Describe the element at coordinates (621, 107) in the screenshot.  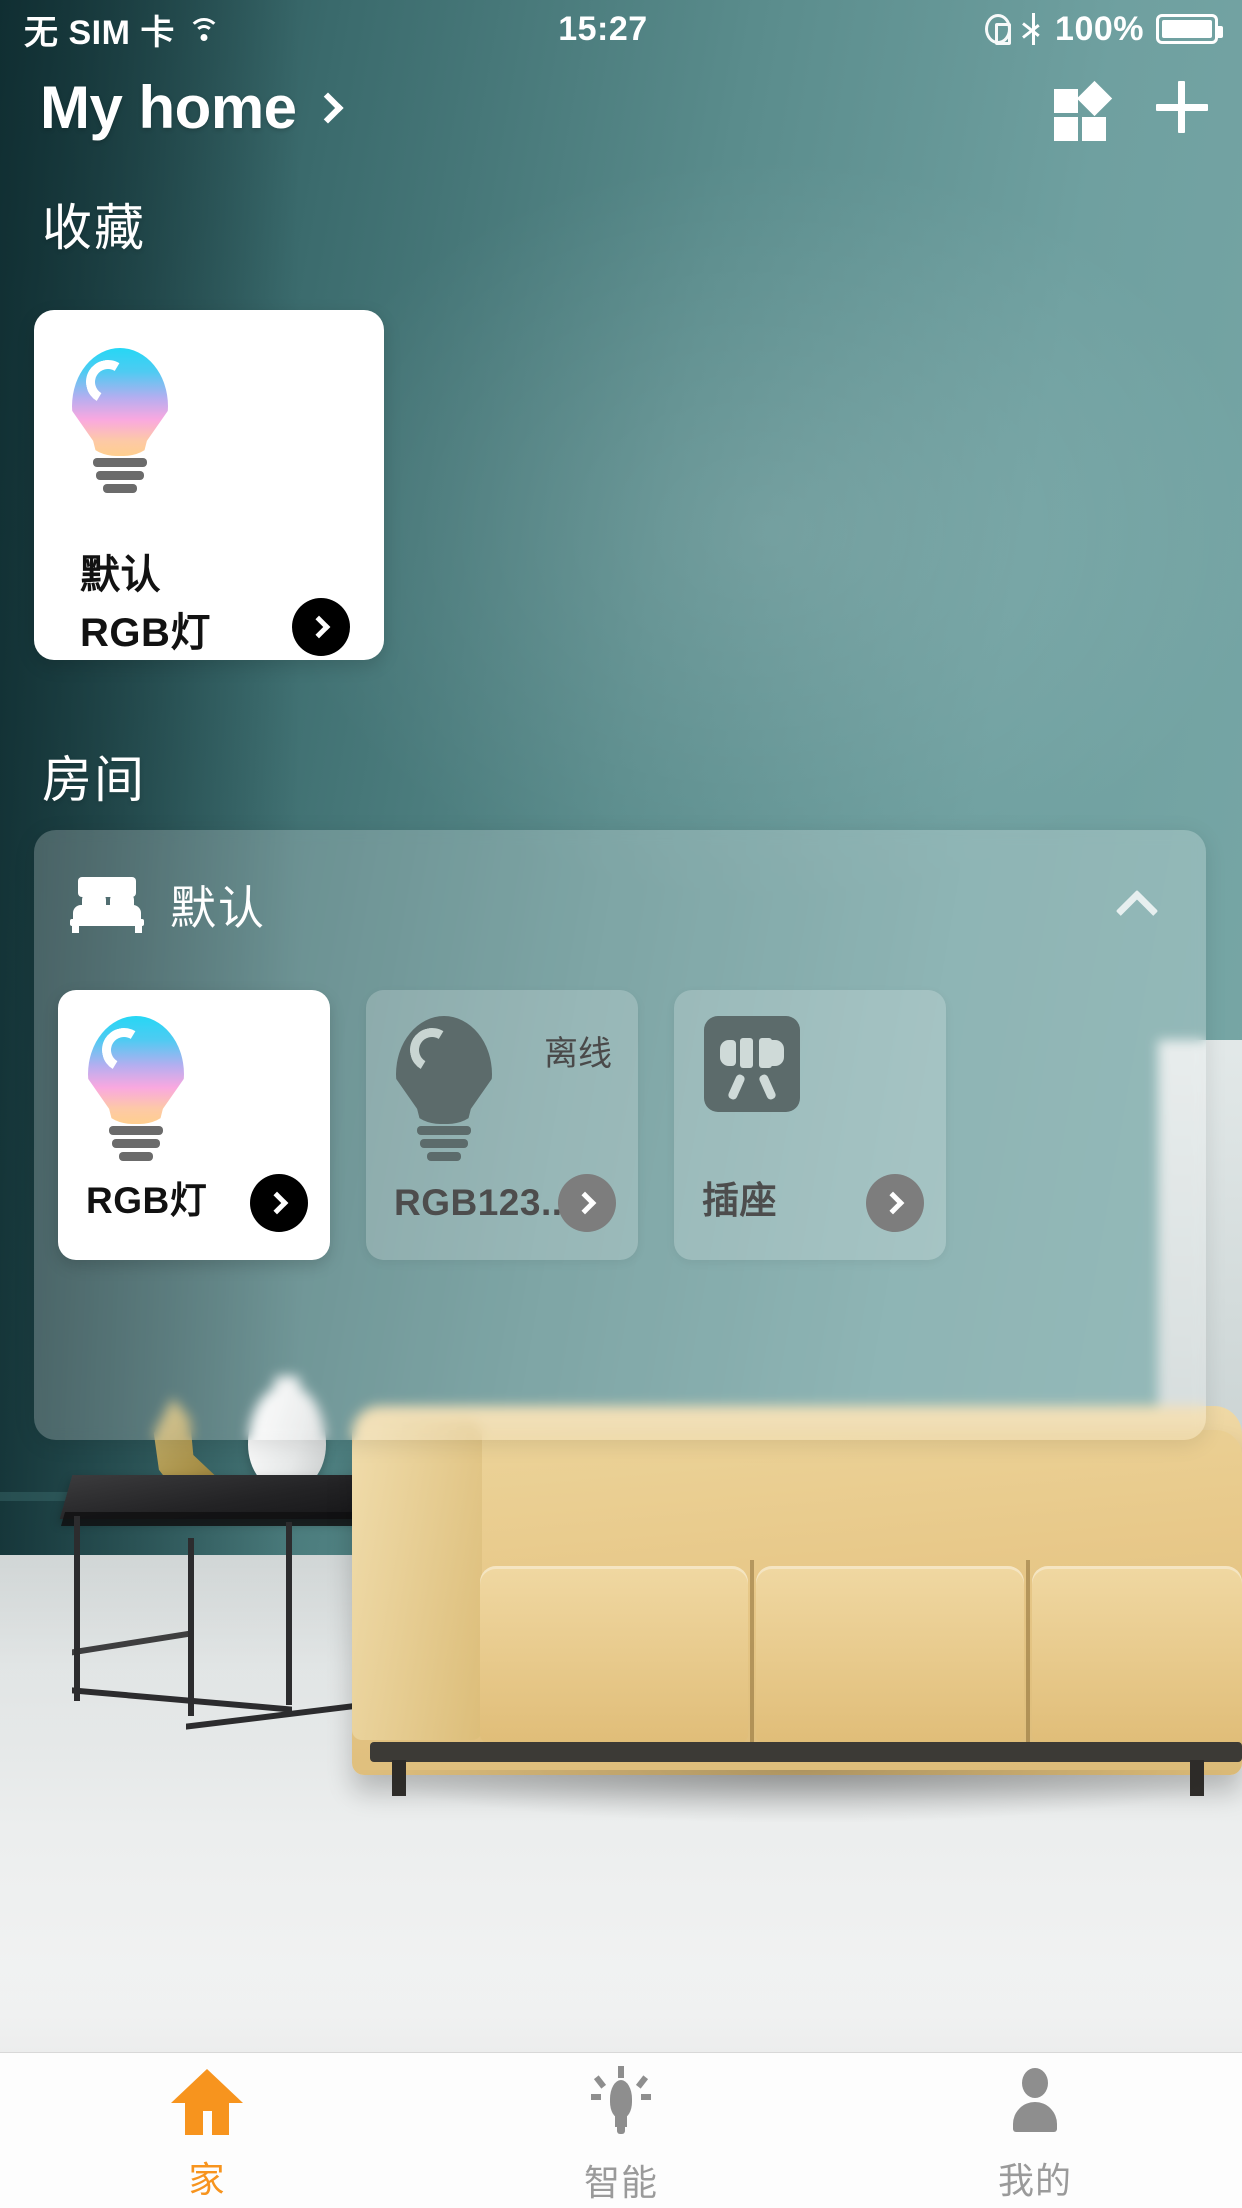
I see `app-header: My home` at that location.